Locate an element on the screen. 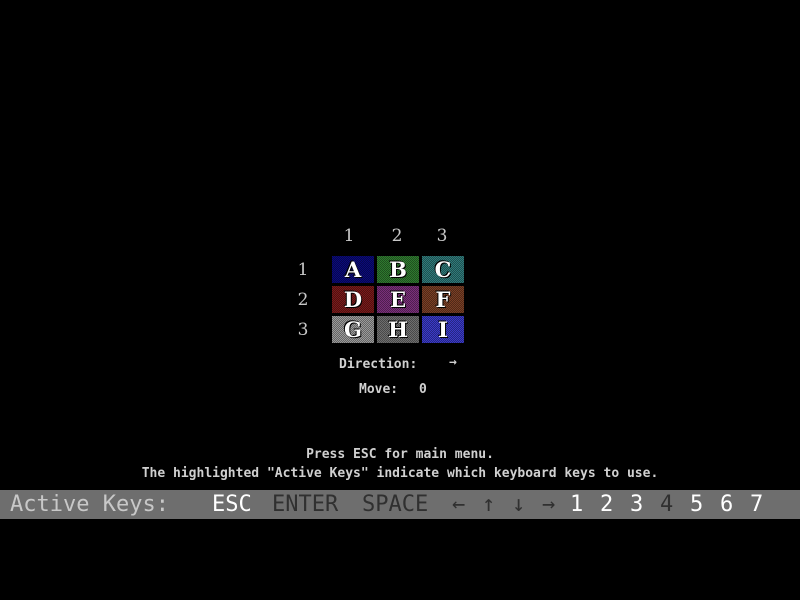 The width and height of the screenshot is (800, 600). active-keys-label: Active Keys: is located at coordinates (89, 504).